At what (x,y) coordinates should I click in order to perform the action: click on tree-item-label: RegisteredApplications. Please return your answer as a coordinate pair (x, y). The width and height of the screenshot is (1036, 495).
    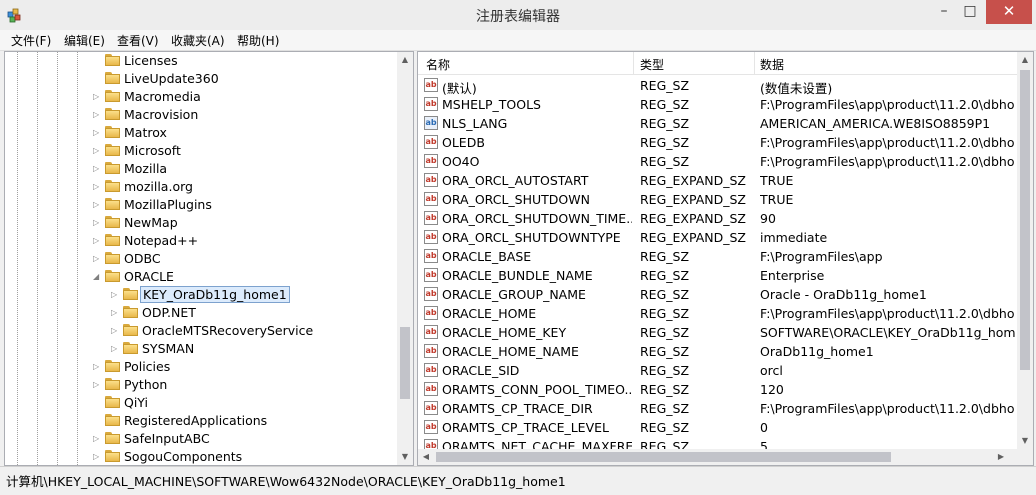
    Looking at the image, I should click on (196, 420).